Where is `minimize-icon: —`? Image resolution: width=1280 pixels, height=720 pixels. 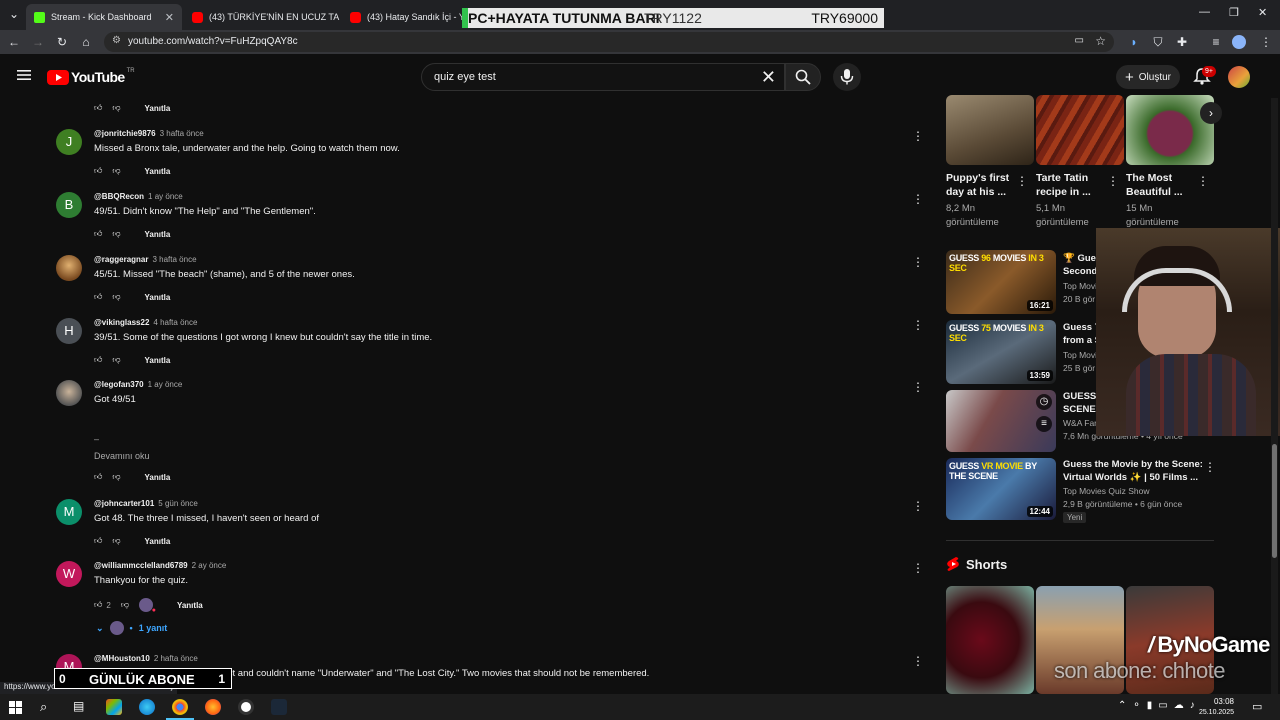
minimize-icon: — is located at coordinates (1204, 12).